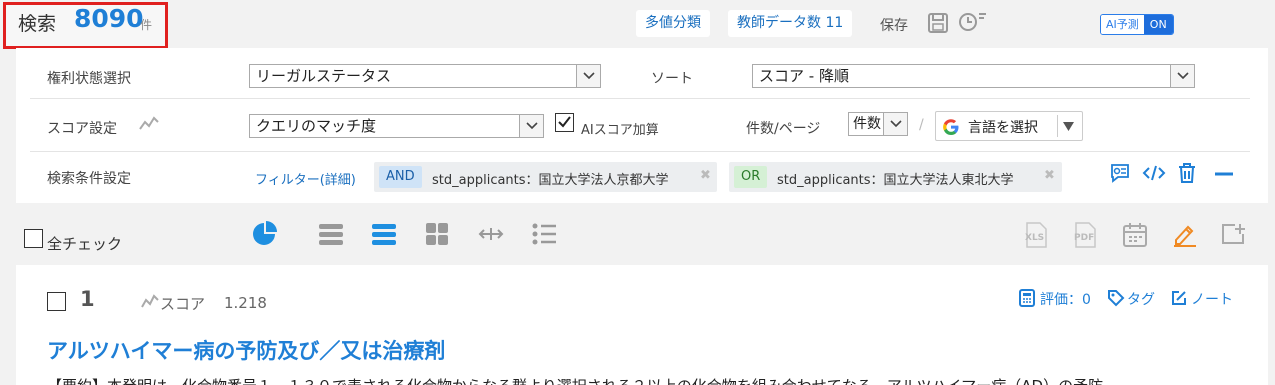 The image size is (1275, 385). I want to click on score-value: 1.218, so click(245, 303).